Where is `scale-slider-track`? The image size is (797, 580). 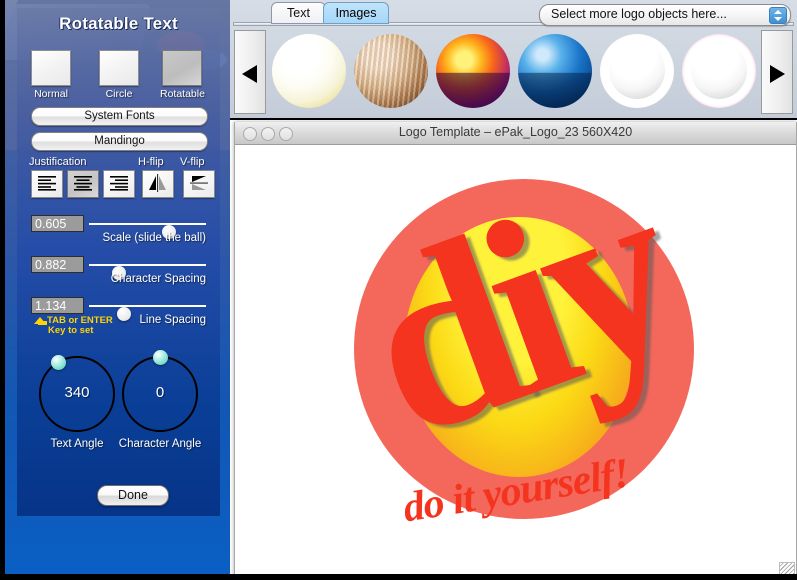 scale-slider-track is located at coordinates (147, 231).